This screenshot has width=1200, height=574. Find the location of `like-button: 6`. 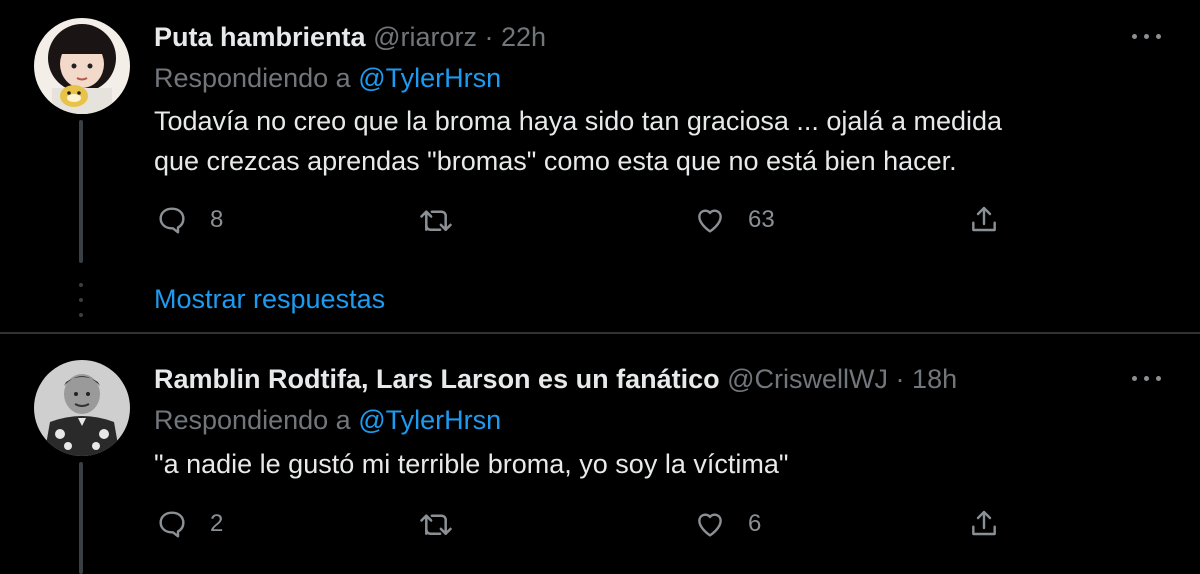

like-button: 6 is located at coordinates (726, 524).